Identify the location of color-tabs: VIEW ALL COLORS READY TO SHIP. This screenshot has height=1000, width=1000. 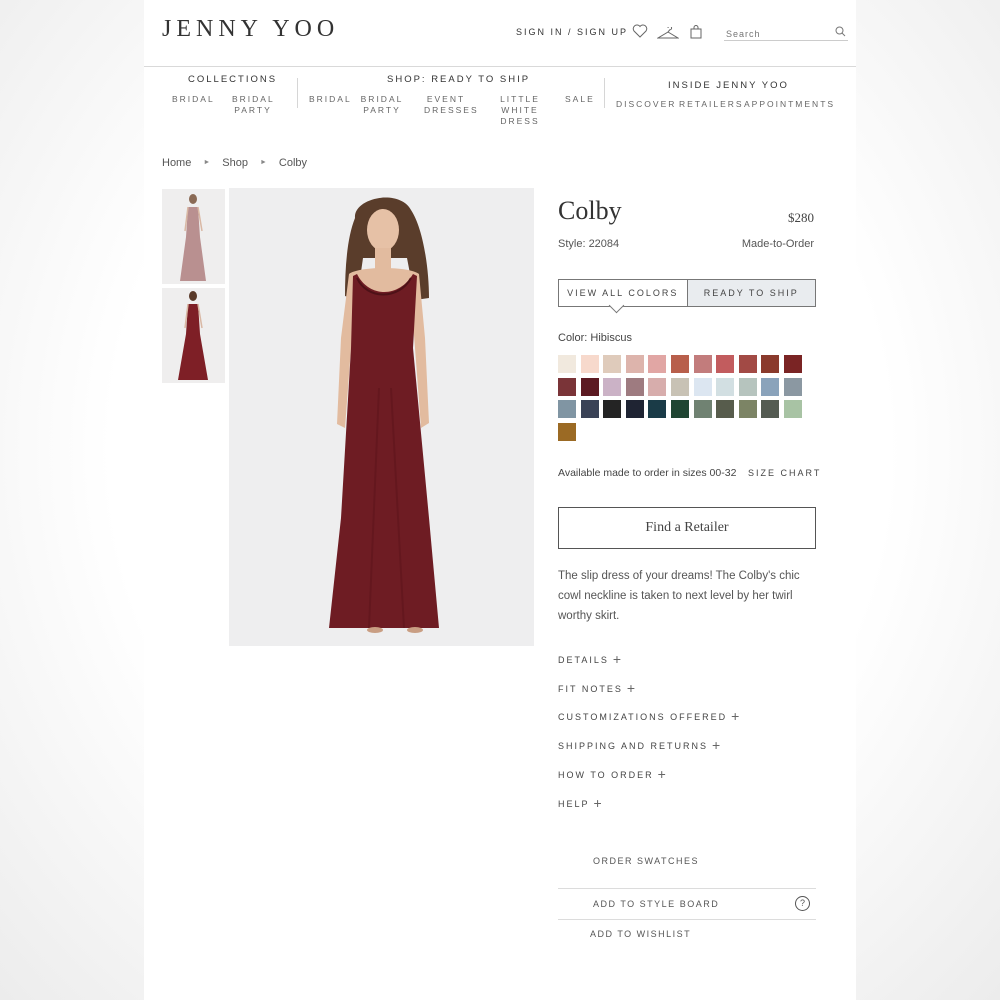
(687, 293).